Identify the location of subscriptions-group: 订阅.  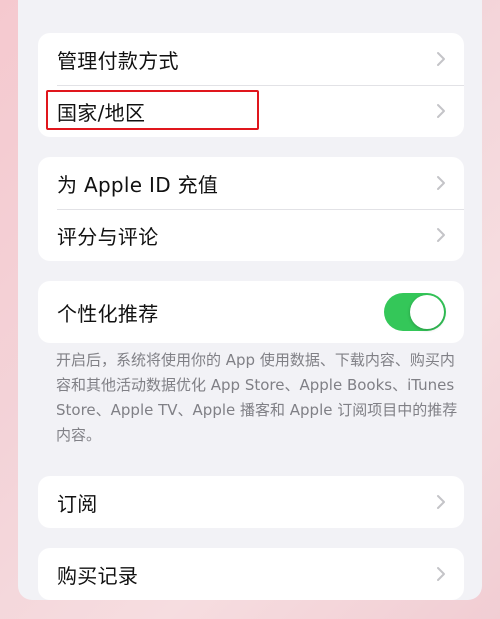
(251, 502).